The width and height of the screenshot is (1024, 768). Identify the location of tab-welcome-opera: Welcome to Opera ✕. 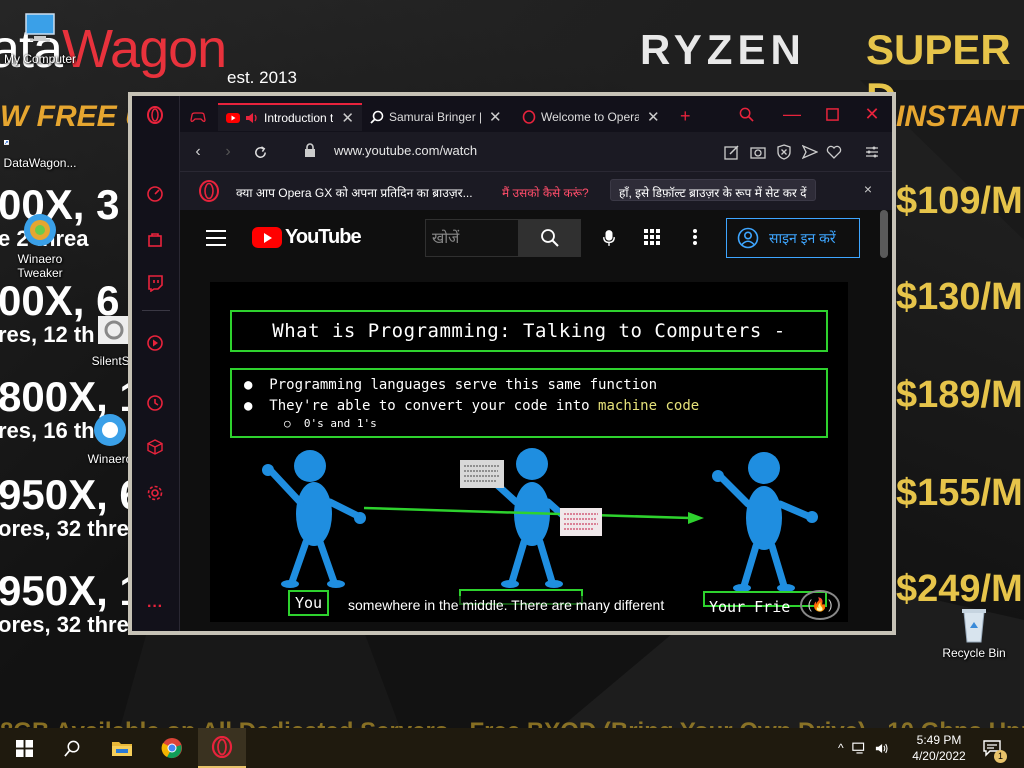
(593, 117).